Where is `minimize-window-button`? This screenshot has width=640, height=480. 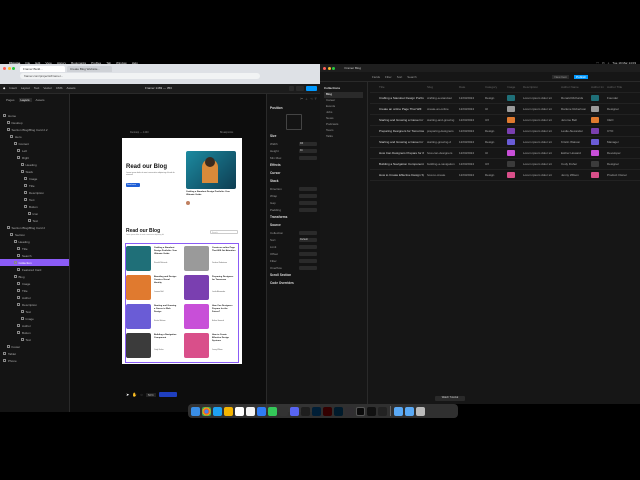
minimize-window-button is located at coordinates (9, 68).